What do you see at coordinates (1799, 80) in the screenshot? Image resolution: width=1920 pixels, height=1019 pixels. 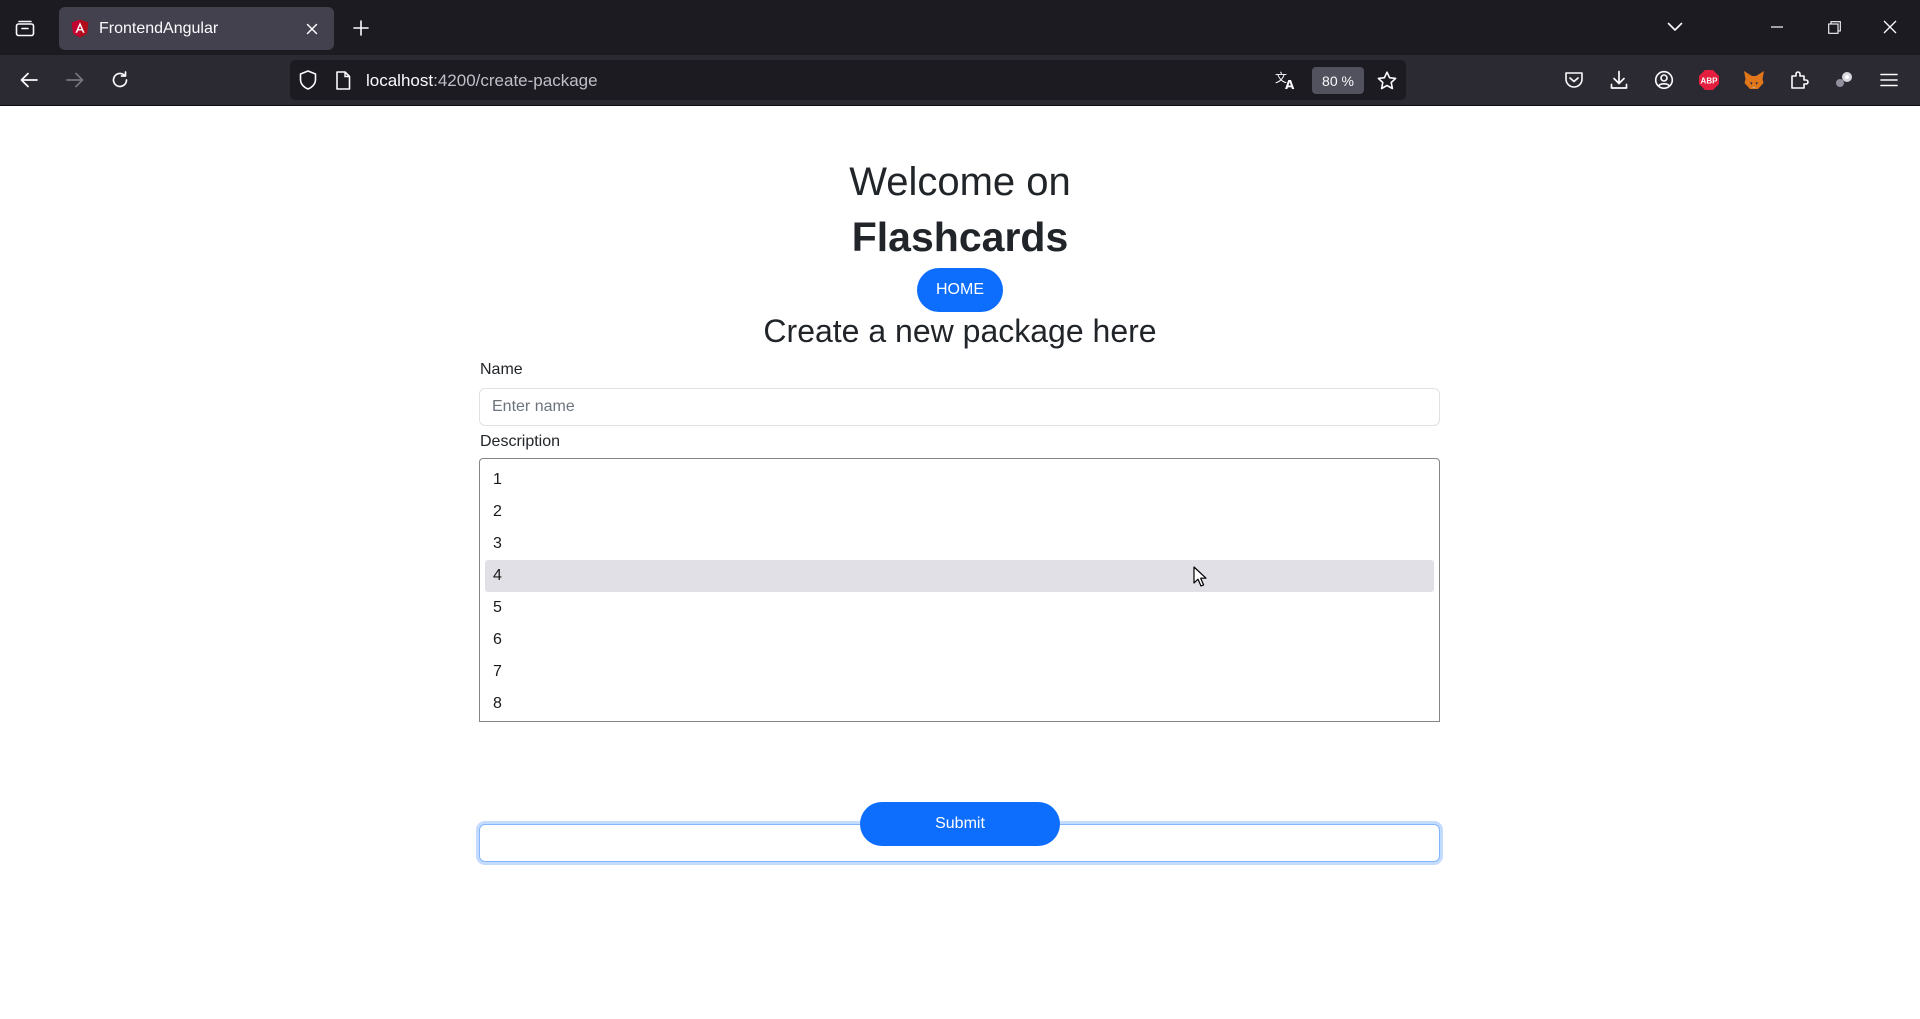 I see `puzzle-icon` at bounding box center [1799, 80].